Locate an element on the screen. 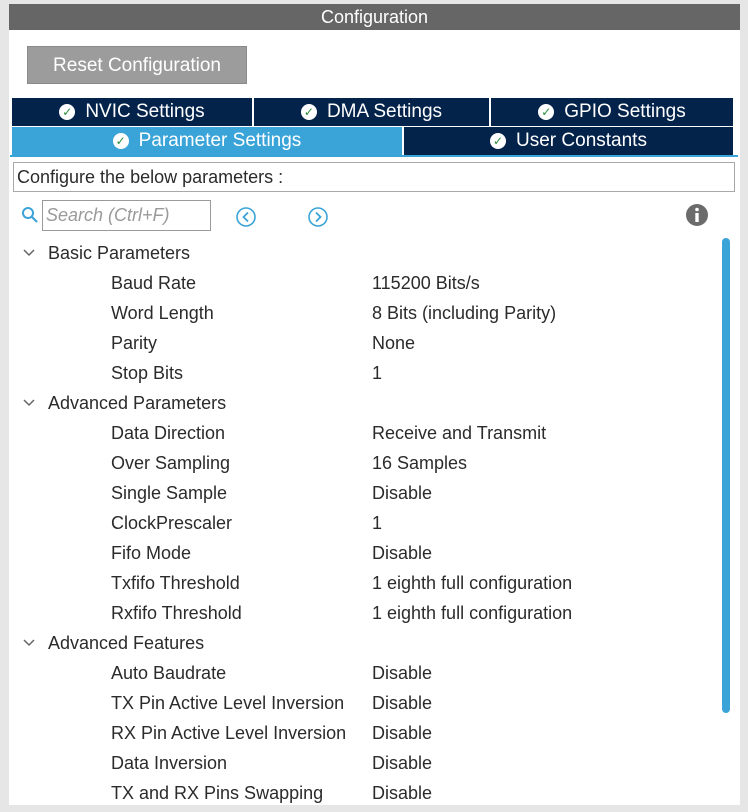  param-row: Baud Rate 115200 Bits/s is located at coordinates (365, 283).